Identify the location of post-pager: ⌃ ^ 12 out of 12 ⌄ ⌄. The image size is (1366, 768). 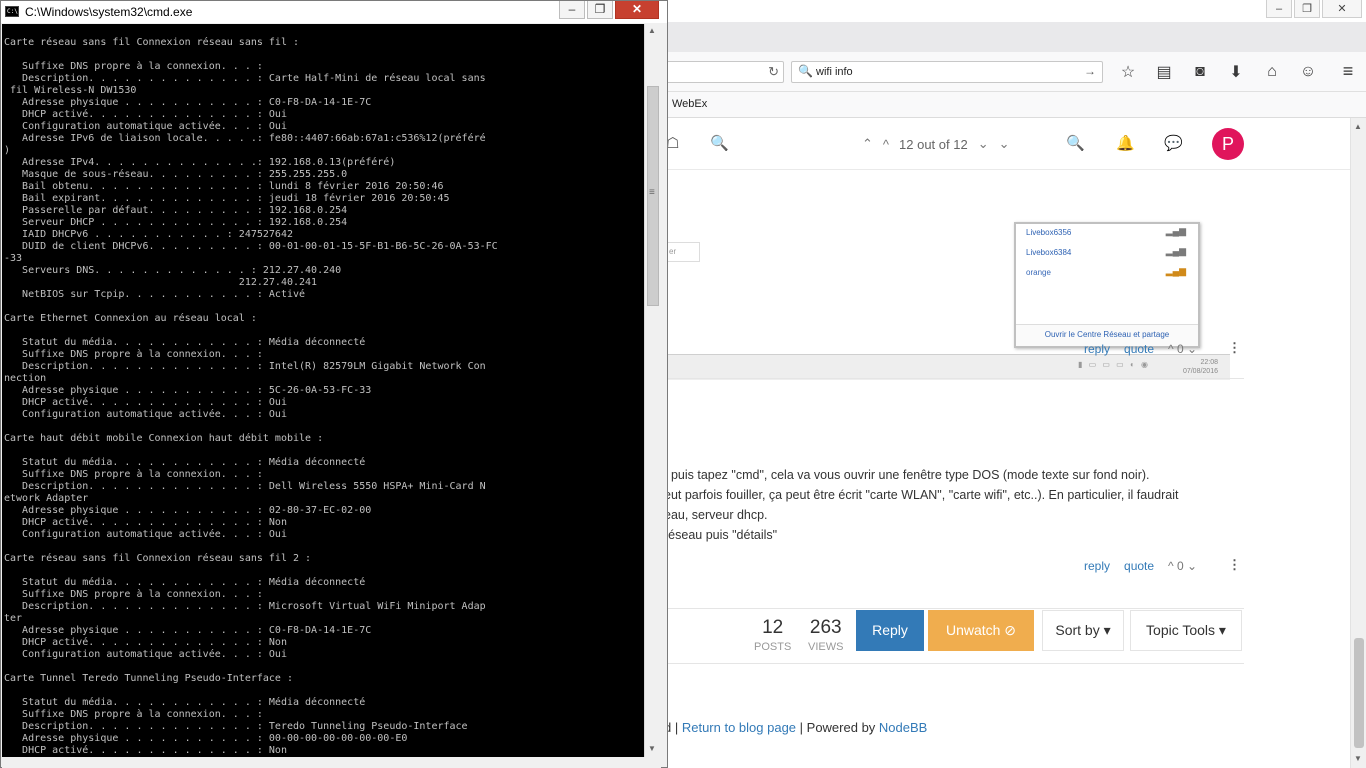
(936, 144).